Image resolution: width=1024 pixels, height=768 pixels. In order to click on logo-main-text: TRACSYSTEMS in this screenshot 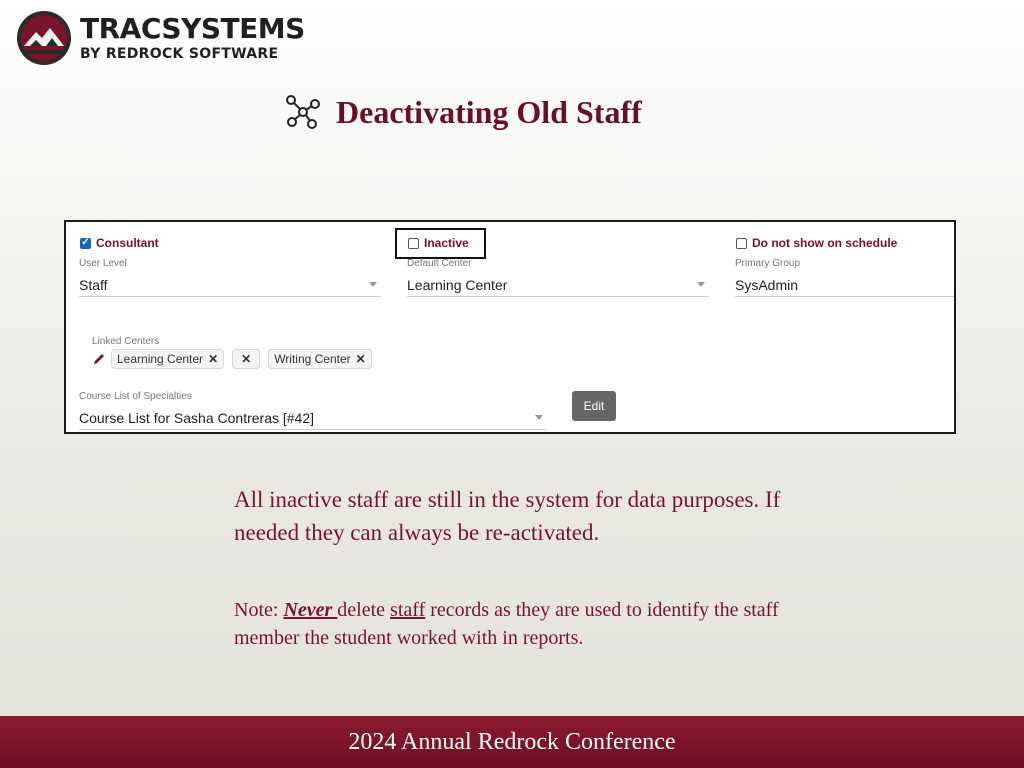, I will do `click(192, 28)`.